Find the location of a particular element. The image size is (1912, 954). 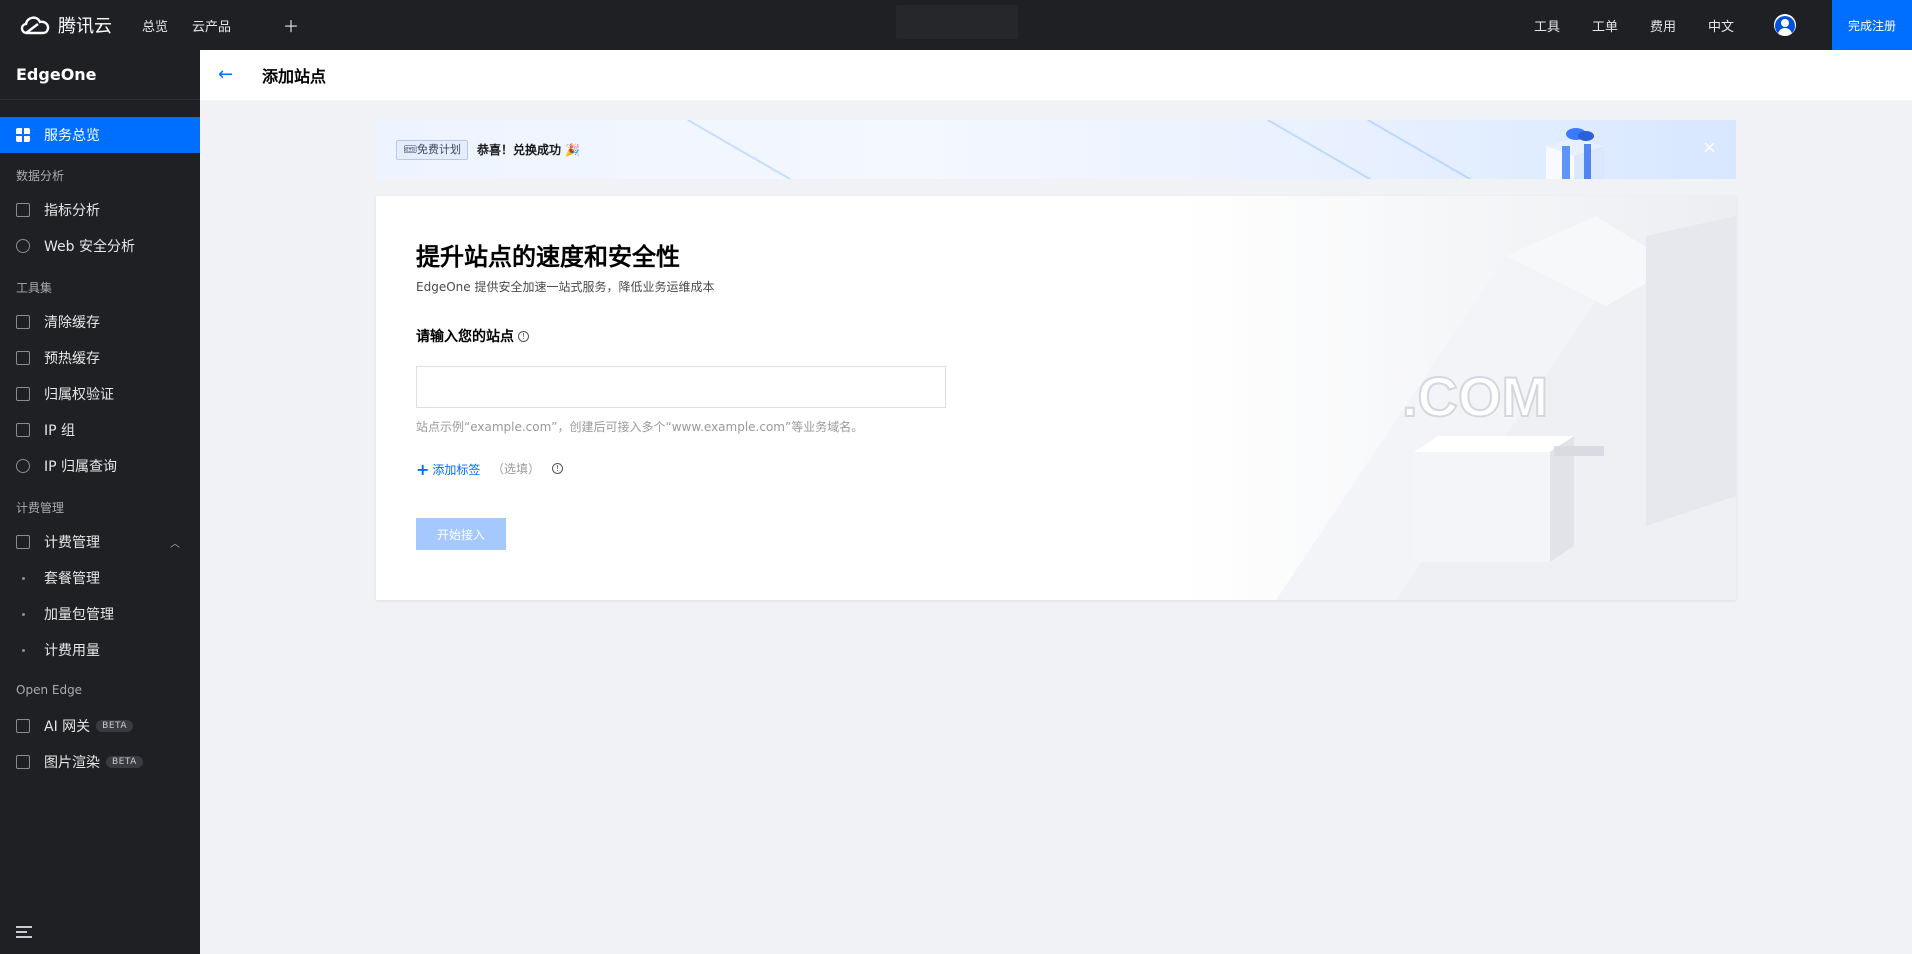

sidebar-subitem-addon-management: 加量包管理 is located at coordinates (100, 614).